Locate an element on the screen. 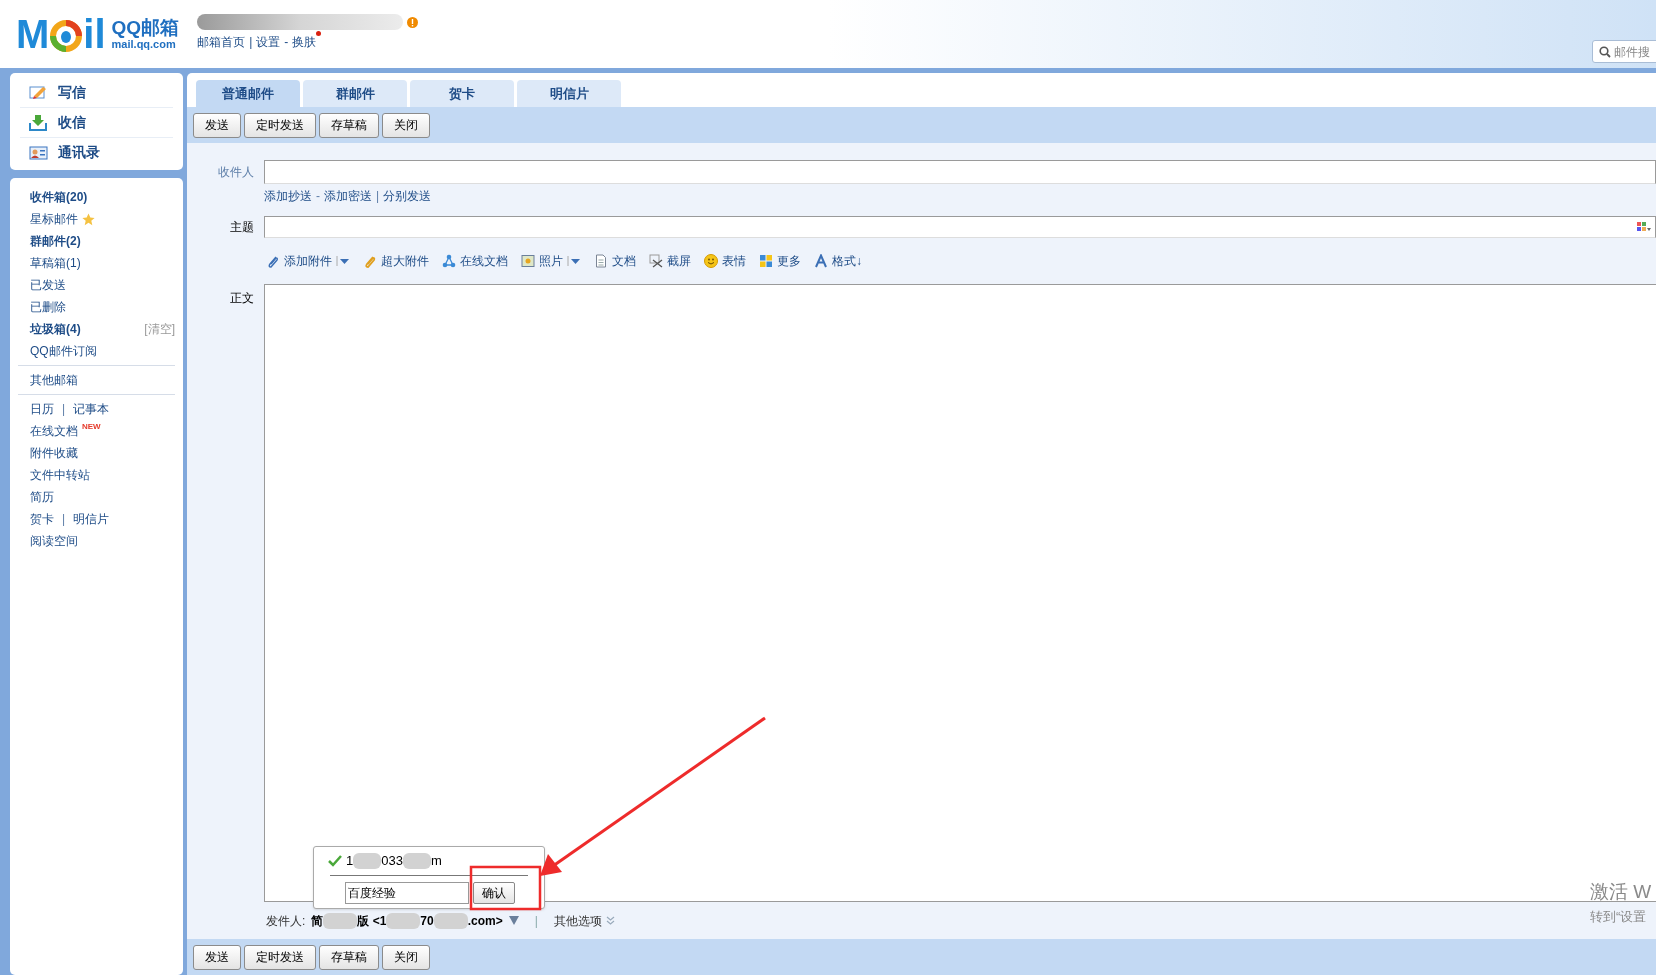  folder-link: 附件收藏 is located at coordinates (54, 453).